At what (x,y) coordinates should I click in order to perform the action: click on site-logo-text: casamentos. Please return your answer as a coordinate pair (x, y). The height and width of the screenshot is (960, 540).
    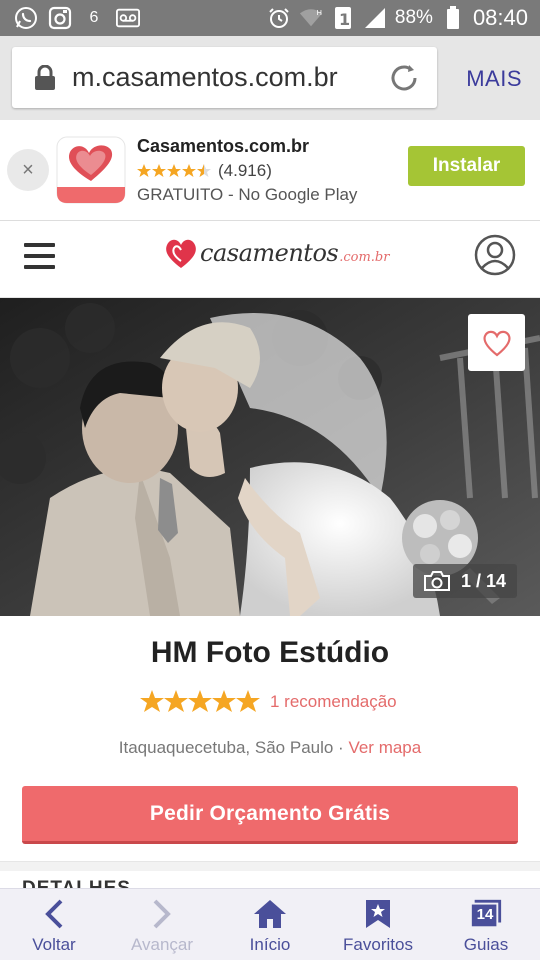
    Looking at the image, I should click on (269, 253).